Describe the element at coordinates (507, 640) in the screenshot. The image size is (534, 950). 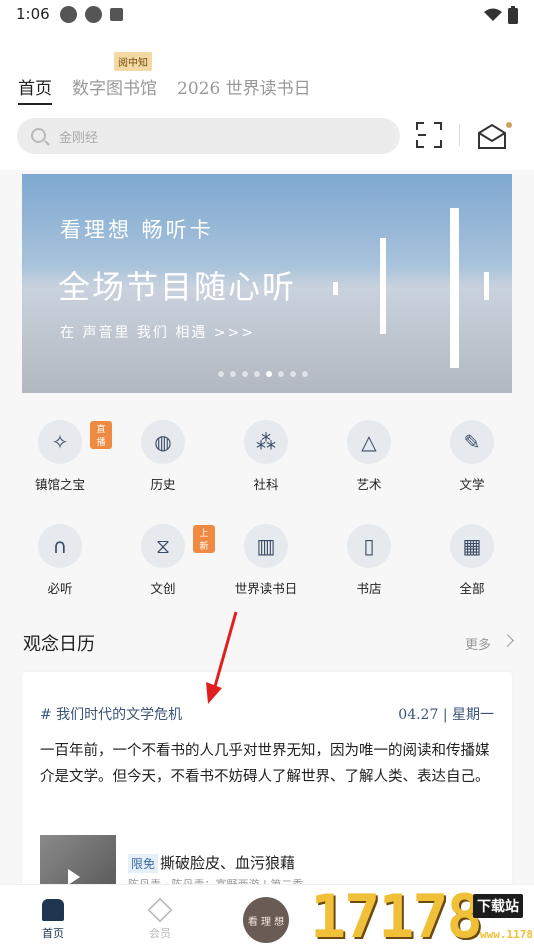
I see `chevron-right-icon` at that location.